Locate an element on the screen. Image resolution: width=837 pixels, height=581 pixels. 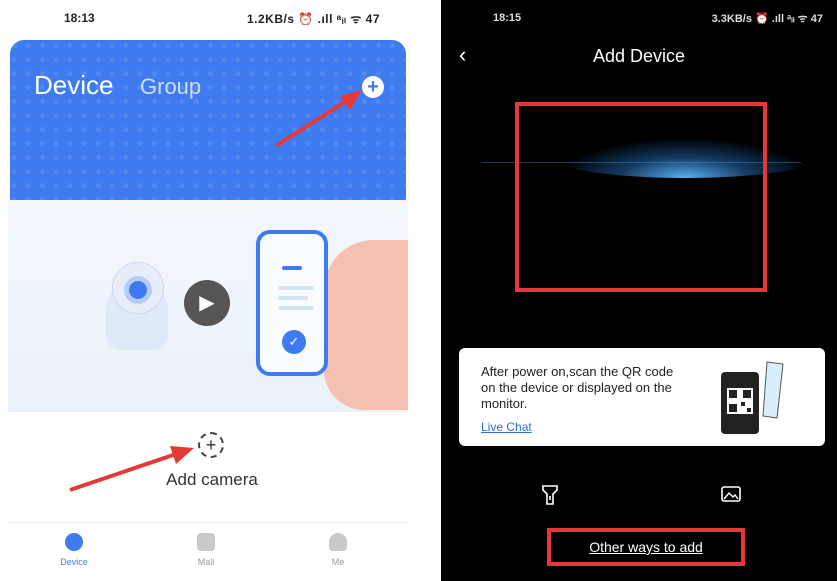
nav-mall: Mall is located at coordinates (206, 550).